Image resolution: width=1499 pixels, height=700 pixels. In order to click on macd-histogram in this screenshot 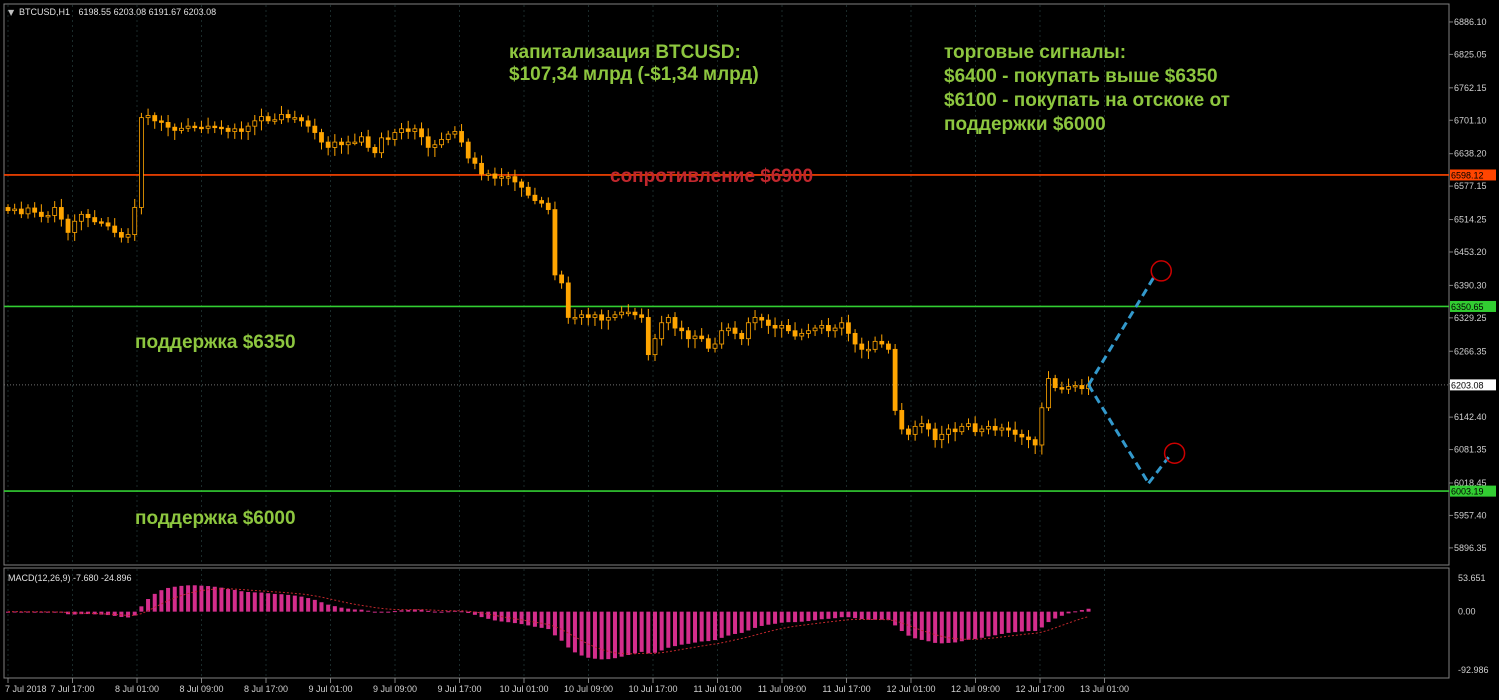, I will do `click(548, 622)`.